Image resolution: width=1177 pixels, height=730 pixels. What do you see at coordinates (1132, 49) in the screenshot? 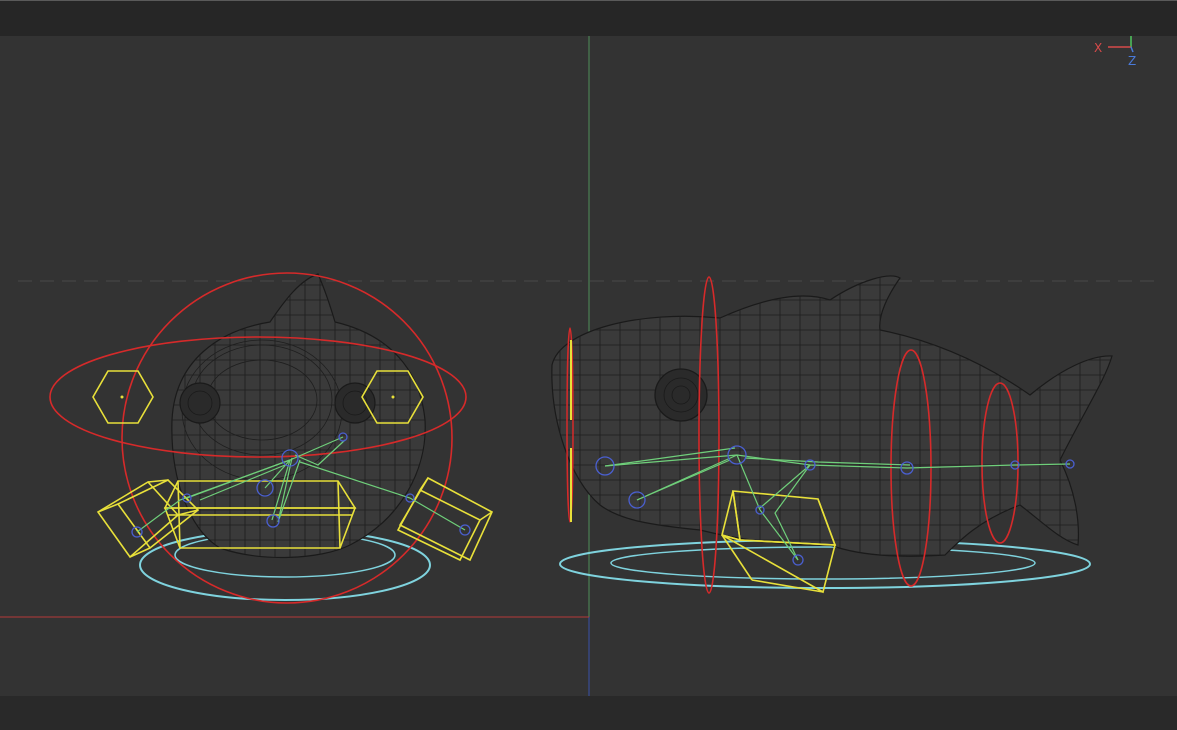
I see `gizmo-z-axis` at bounding box center [1132, 49].